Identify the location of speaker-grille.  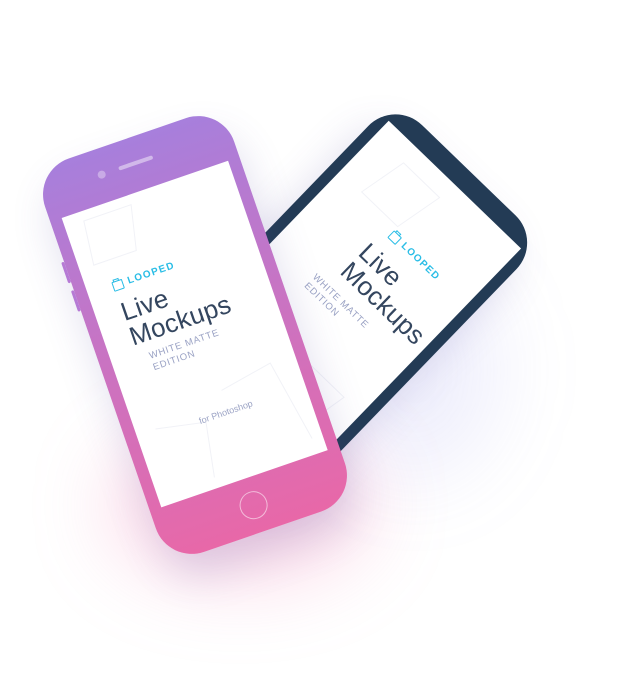
(136, 163).